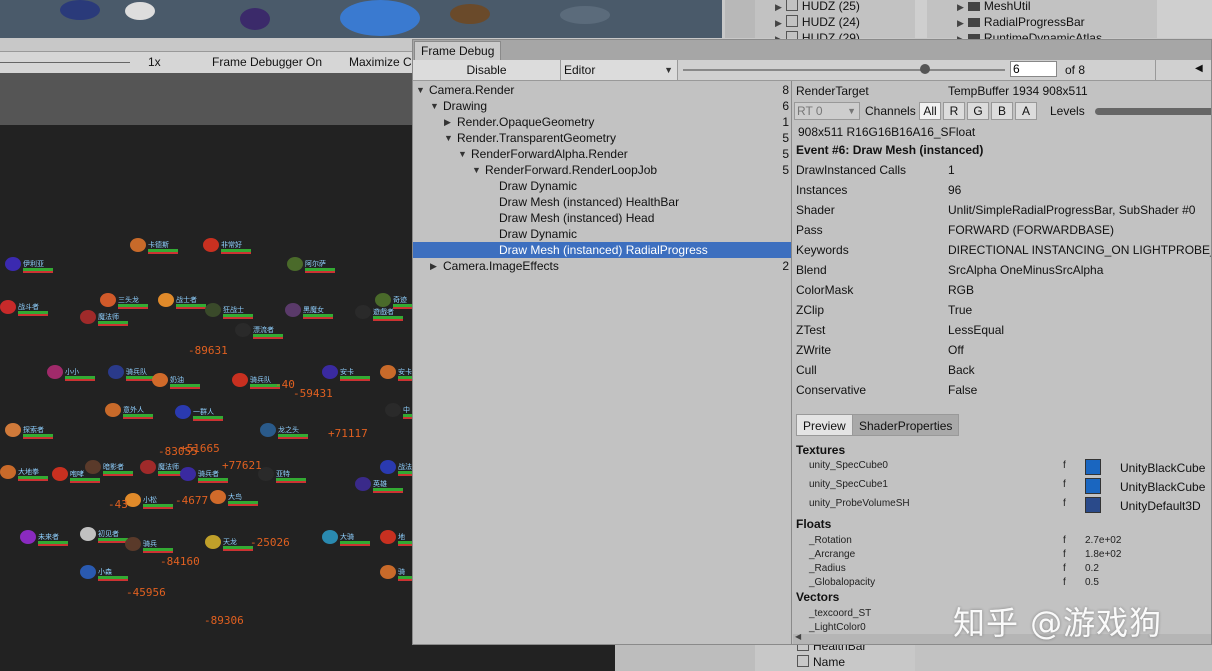 The height and width of the screenshot is (671, 1212). I want to click on event-tree-count: 1, so click(785, 122).